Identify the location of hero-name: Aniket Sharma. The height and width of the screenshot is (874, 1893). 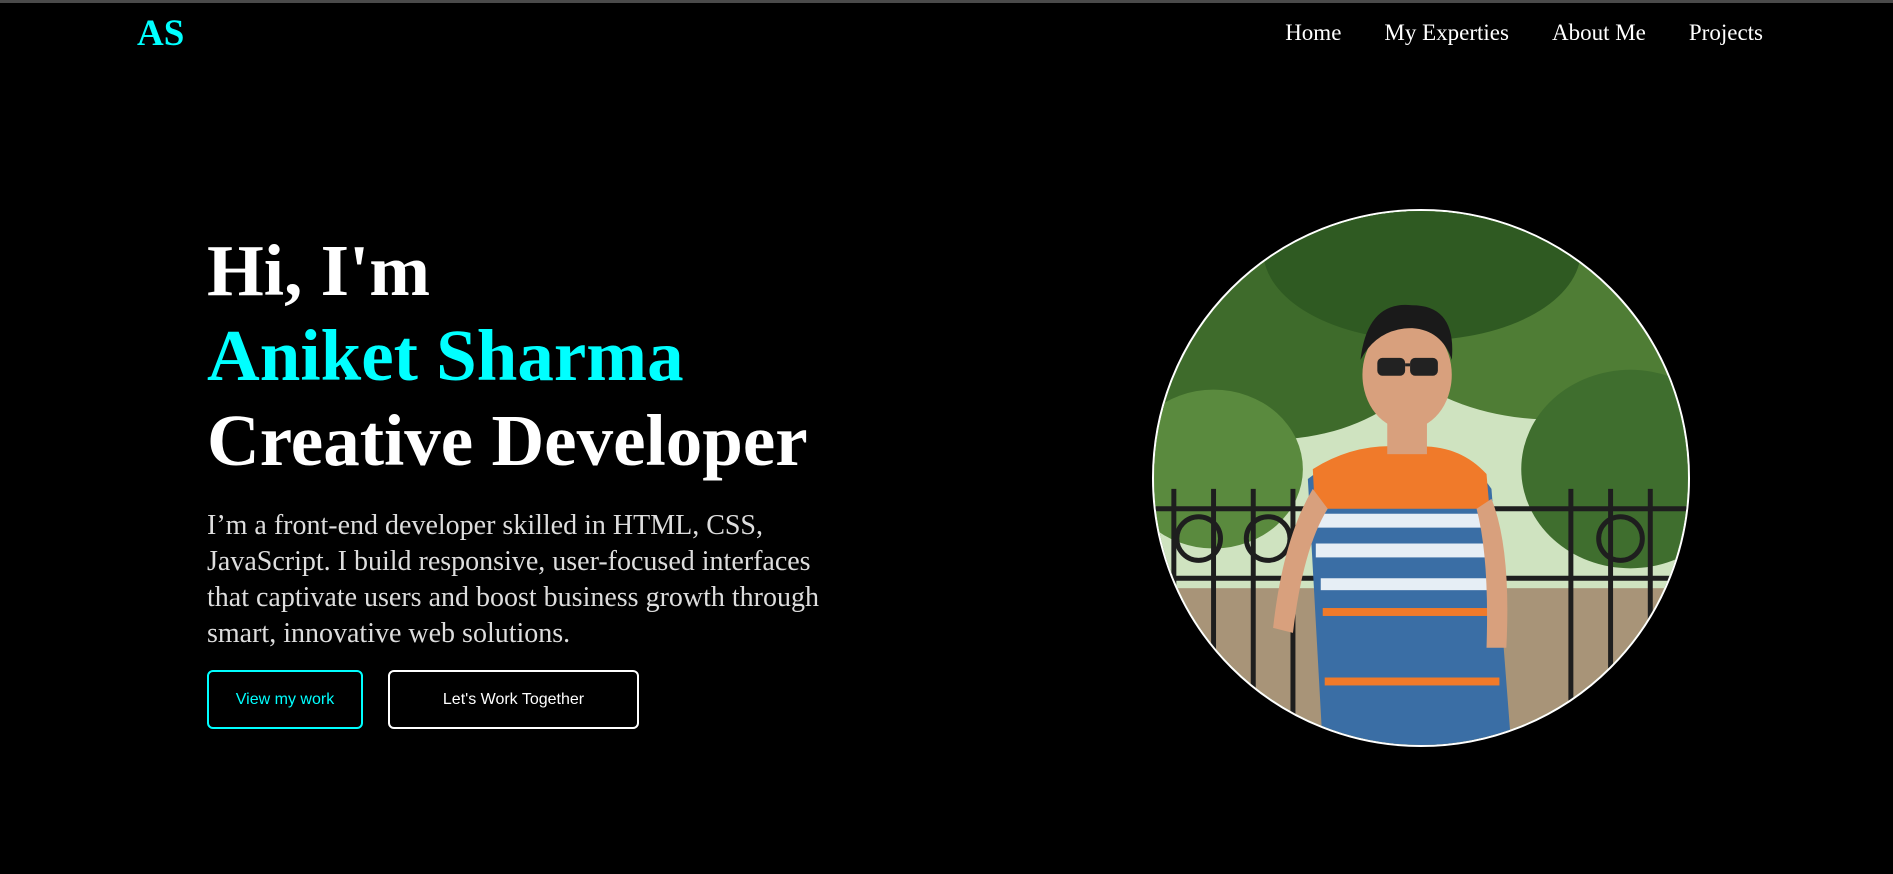
(445, 355).